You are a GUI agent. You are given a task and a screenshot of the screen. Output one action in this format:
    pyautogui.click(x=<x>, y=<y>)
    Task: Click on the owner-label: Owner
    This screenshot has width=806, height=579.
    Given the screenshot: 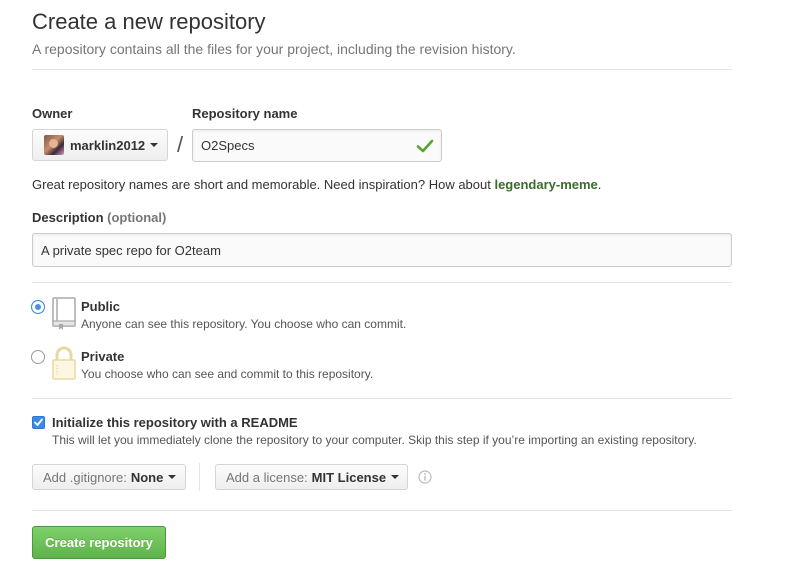 What is the action you would take?
    pyautogui.click(x=52, y=113)
    